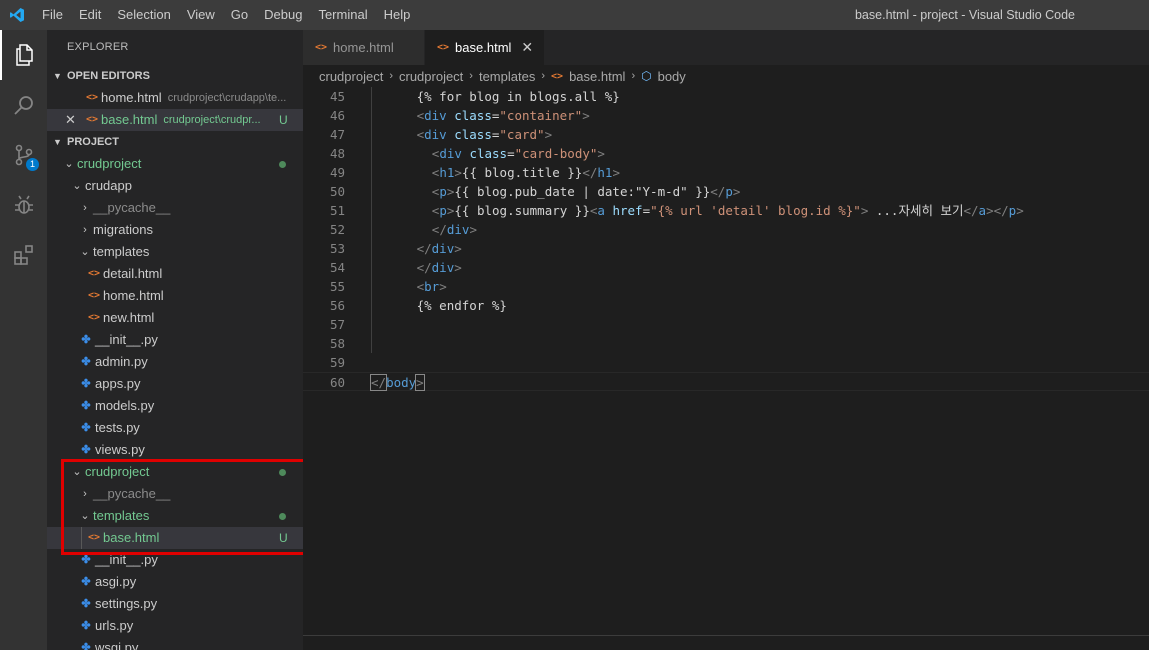 The height and width of the screenshot is (650, 1149). Describe the element at coordinates (597, 76) in the screenshot. I see `breadcrumb-item: base.html` at that location.